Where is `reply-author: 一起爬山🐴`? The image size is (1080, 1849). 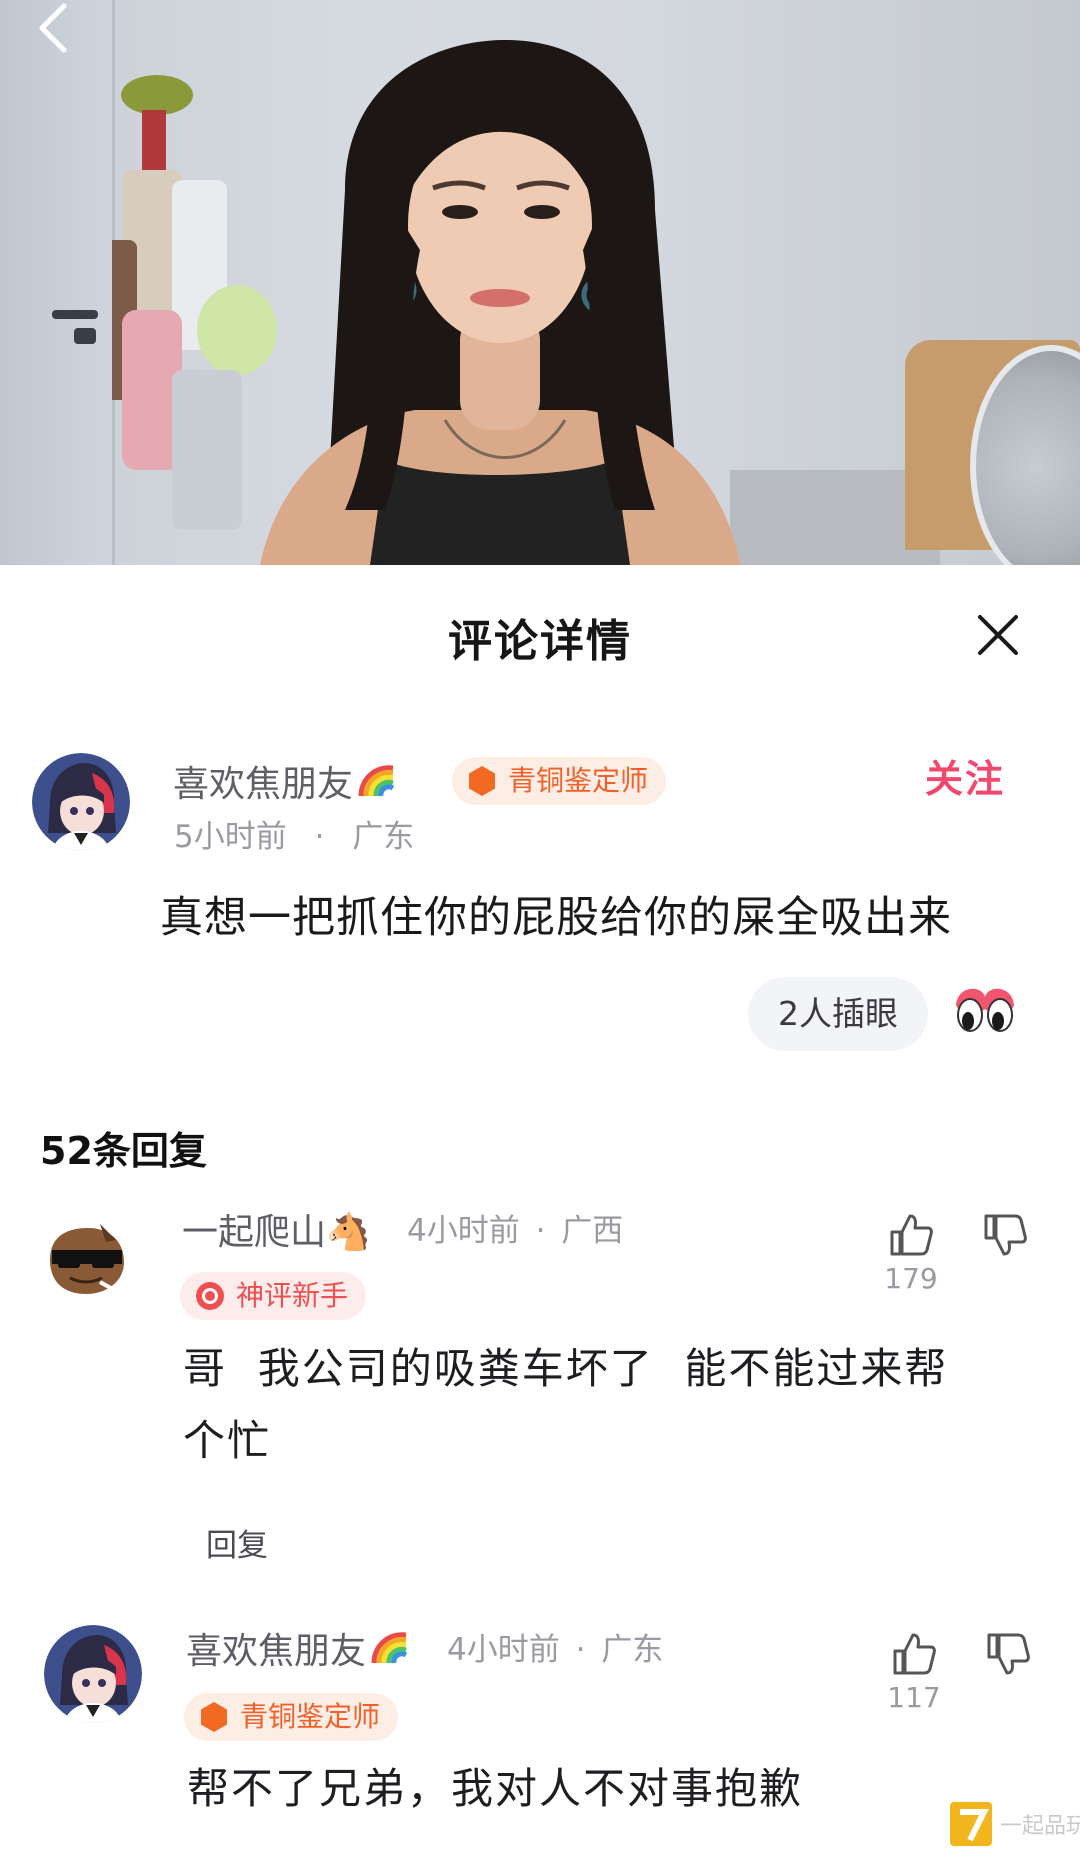
reply-author: 一起爬山🐴 is located at coordinates (276, 1229).